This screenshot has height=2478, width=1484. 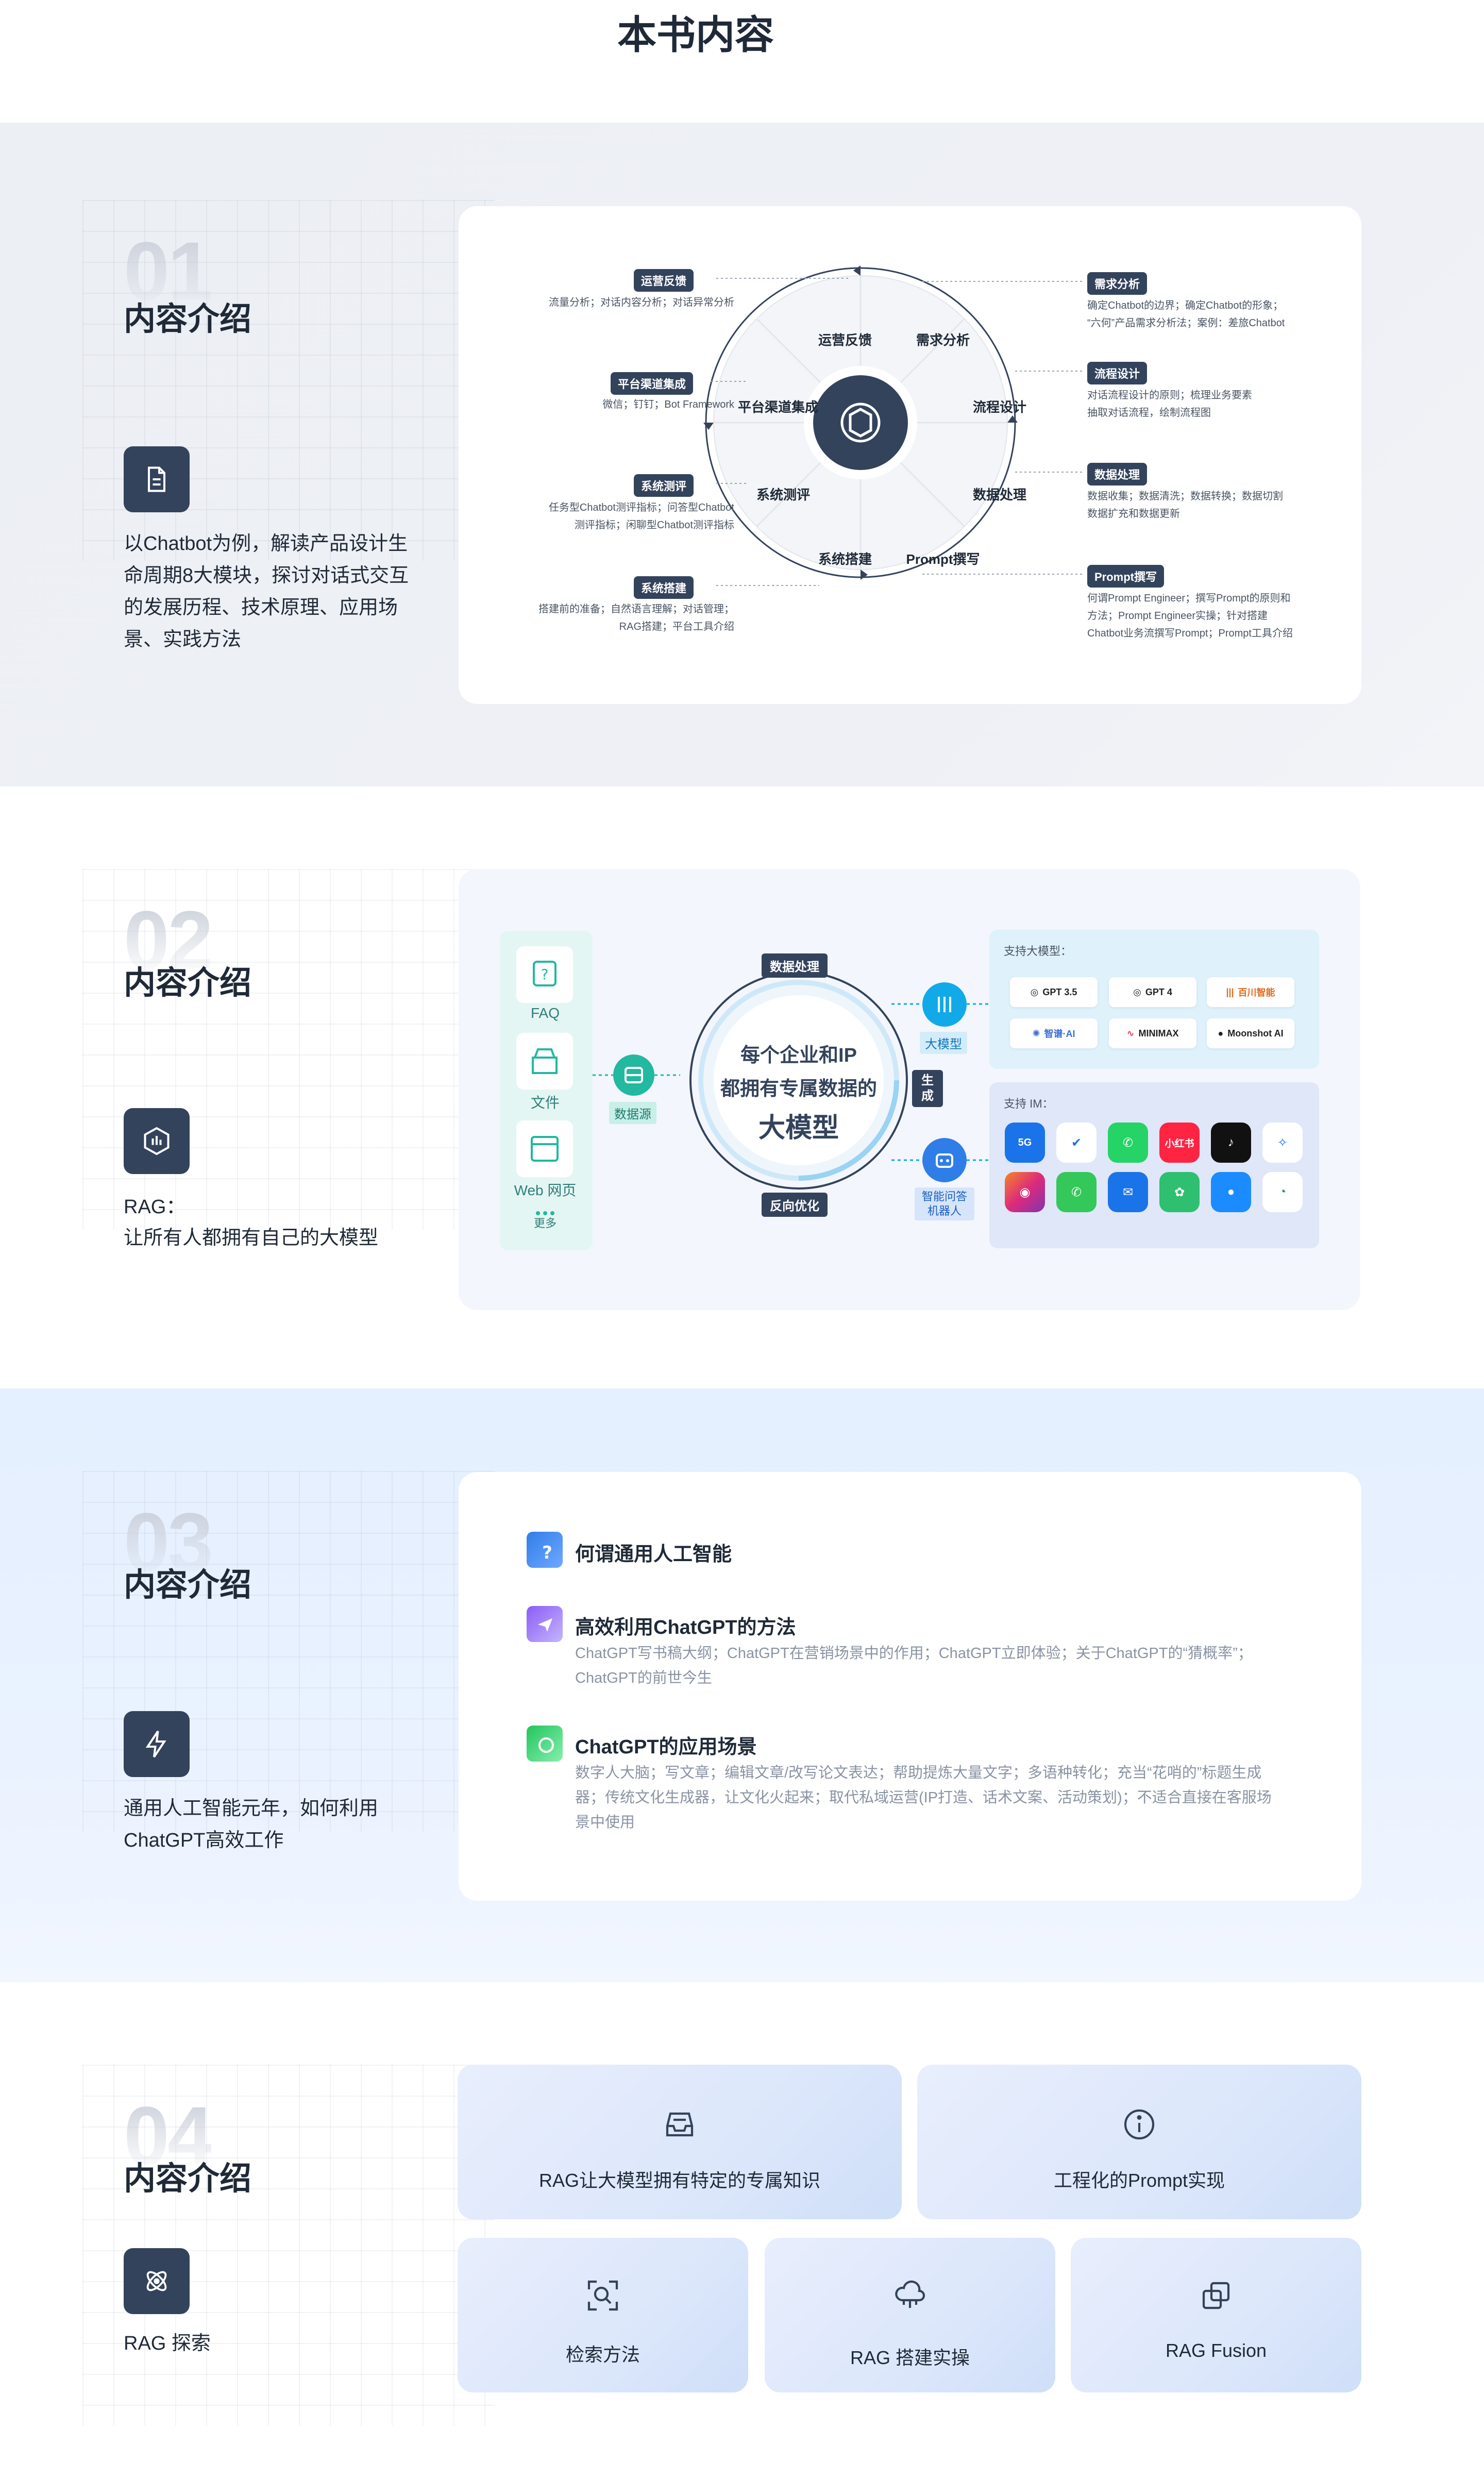 What do you see at coordinates (666, 1747) in the screenshot?
I see `feature-title: ChatGPT的应用场景` at bounding box center [666, 1747].